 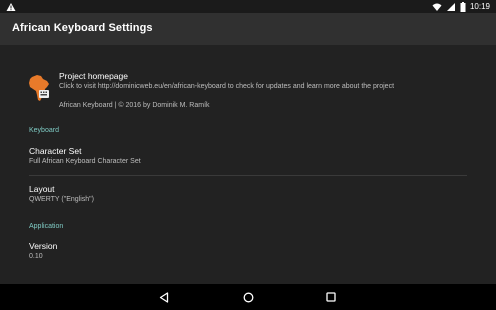 I want to click on back-icon, so click(x=164, y=297).